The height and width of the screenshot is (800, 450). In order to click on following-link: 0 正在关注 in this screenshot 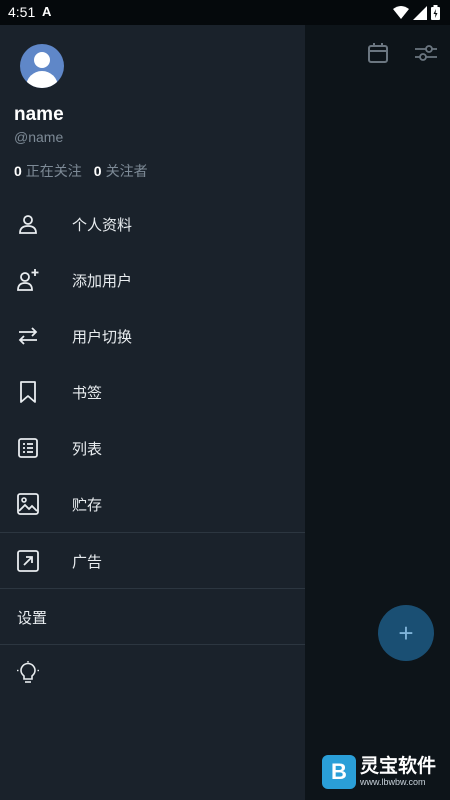, I will do `click(48, 171)`.